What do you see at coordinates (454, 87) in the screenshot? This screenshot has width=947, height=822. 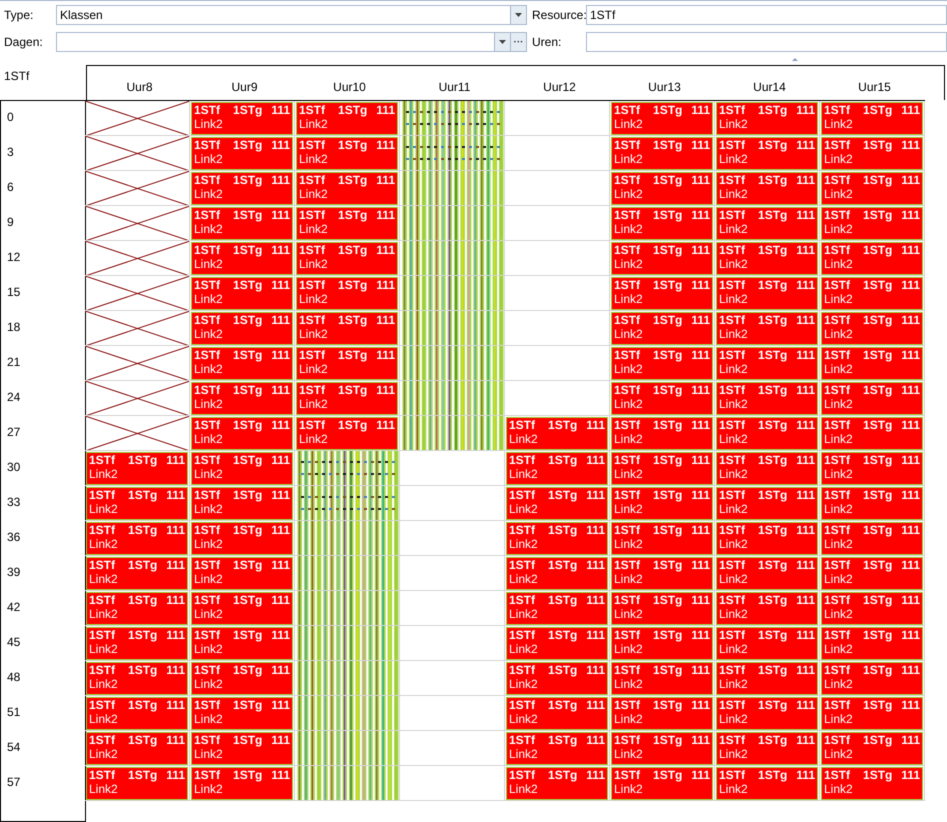 I see `column-header: Uur11` at bounding box center [454, 87].